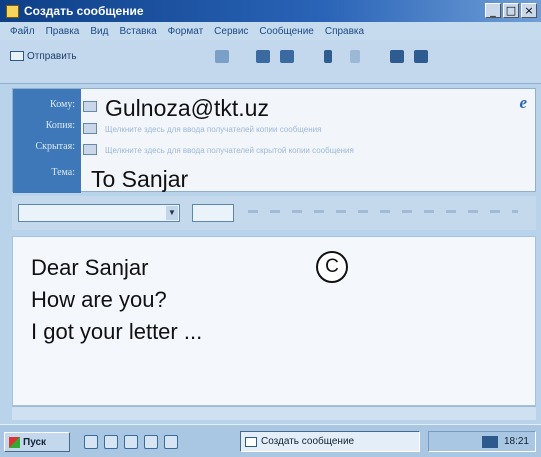 The width and height of the screenshot is (541, 457). I want to click on attach-icon, so click(328, 56).